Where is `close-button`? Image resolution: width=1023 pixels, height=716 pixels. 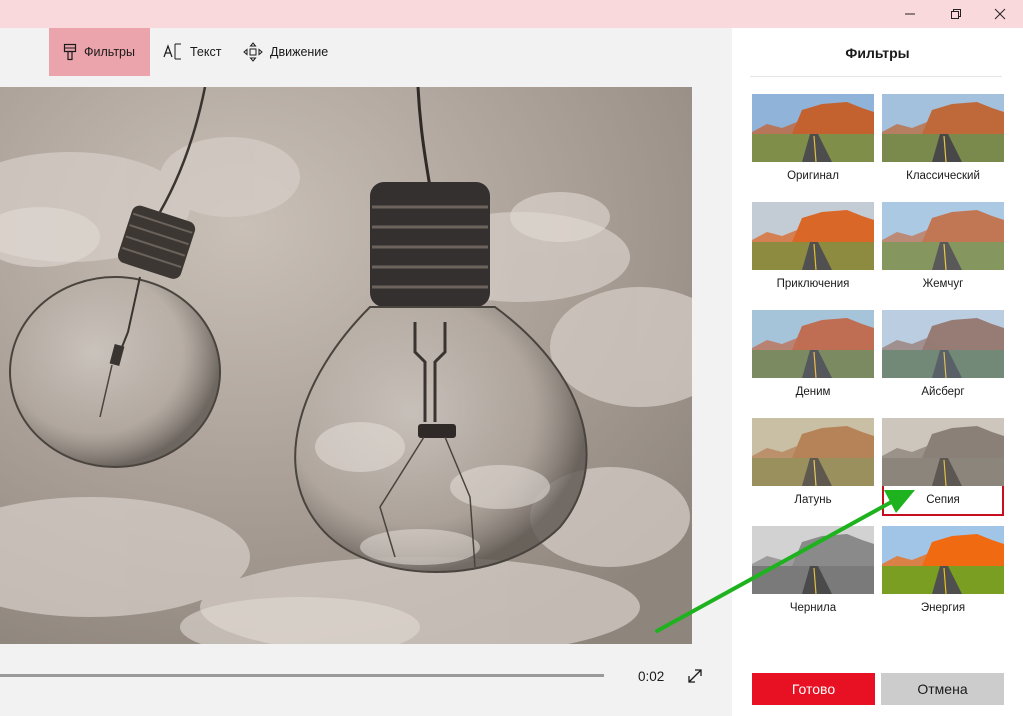 close-button is located at coordinates (1000, 14).